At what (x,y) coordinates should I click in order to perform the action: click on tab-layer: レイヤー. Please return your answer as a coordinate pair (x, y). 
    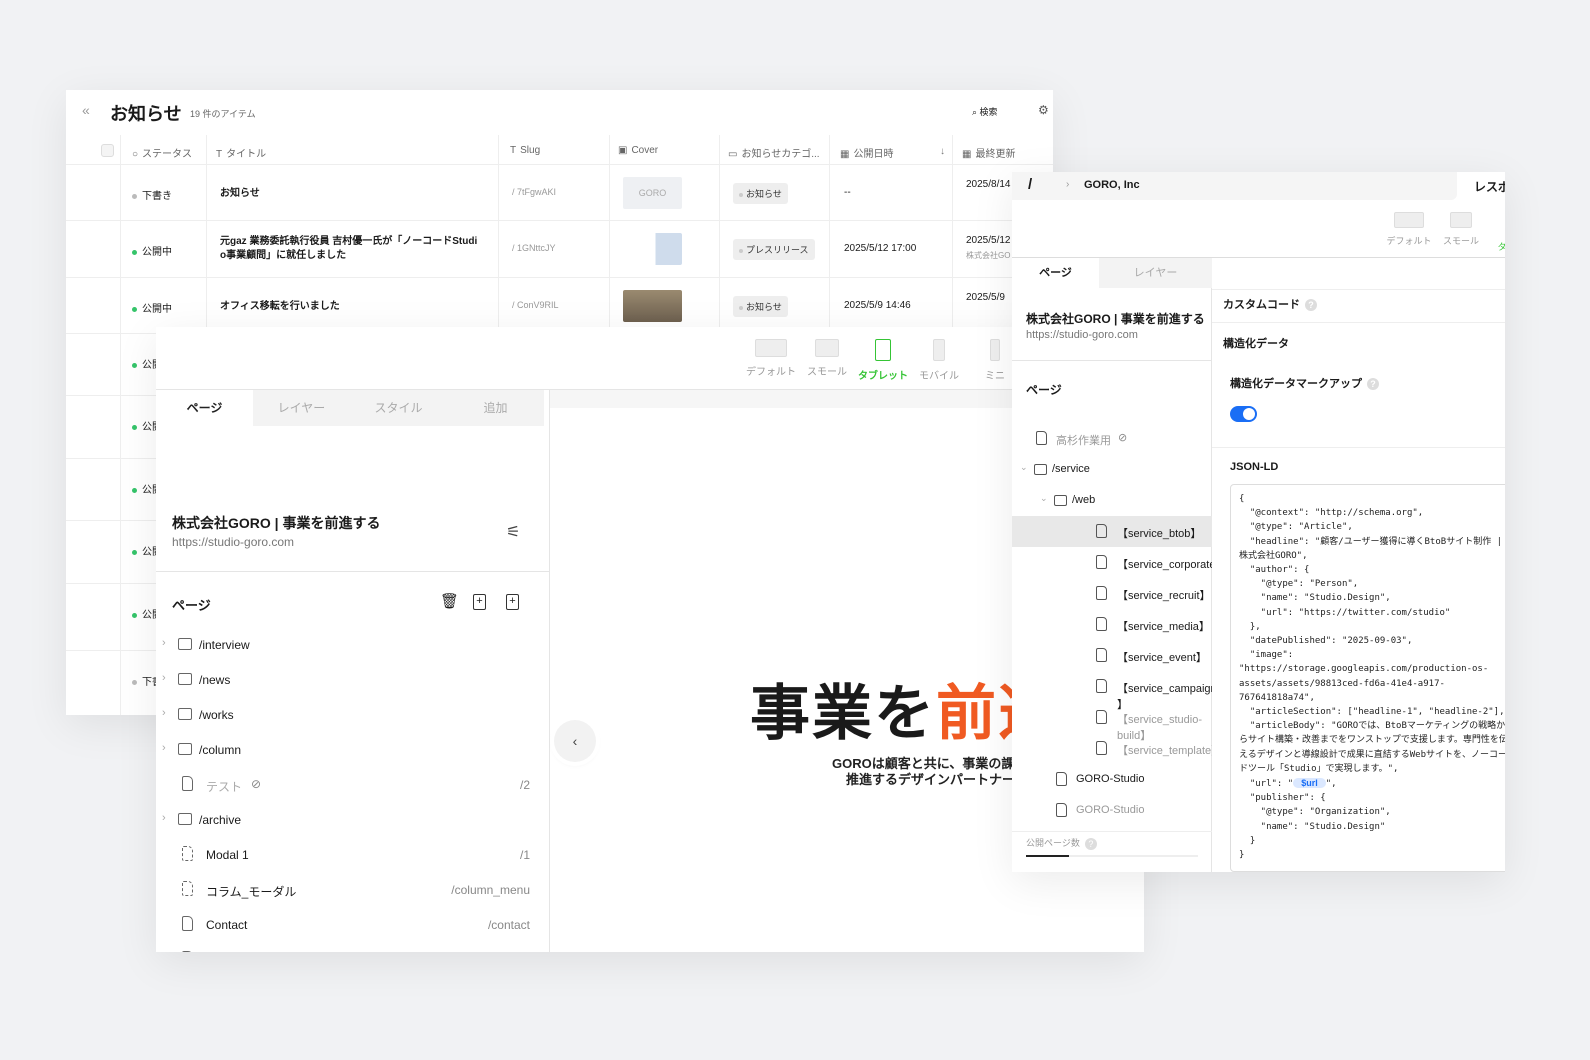
    Looking at the image, I should click on (1155, 273).